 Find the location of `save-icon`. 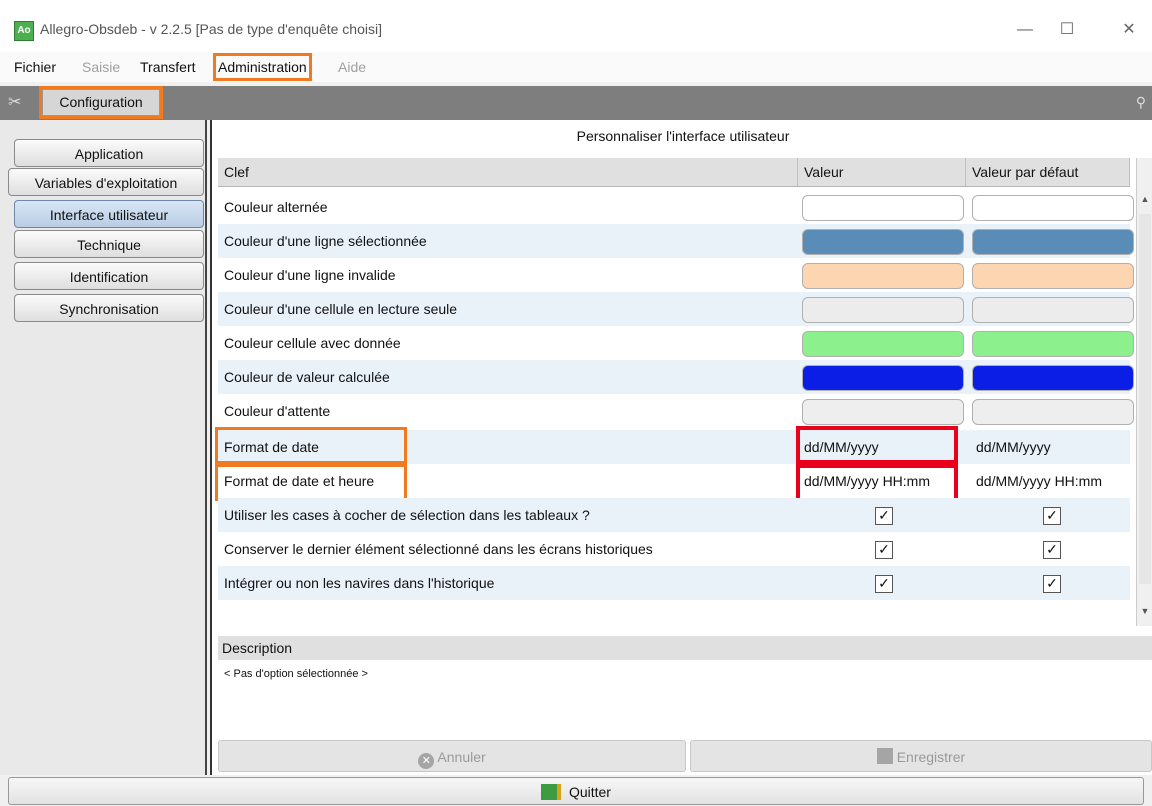

save-icon is located at coordinates (884, 756).